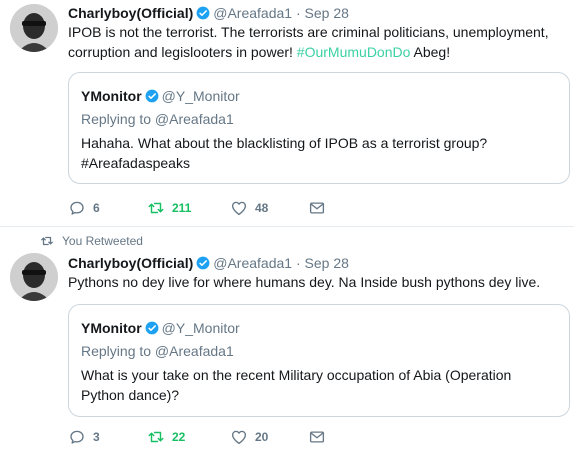 Image resolution: width=574 pixels, height=454 pixels. What do you see at coordinates (249, 437) in the screenshot?
I see `like-button: 20` at bounding box center [249, 437].